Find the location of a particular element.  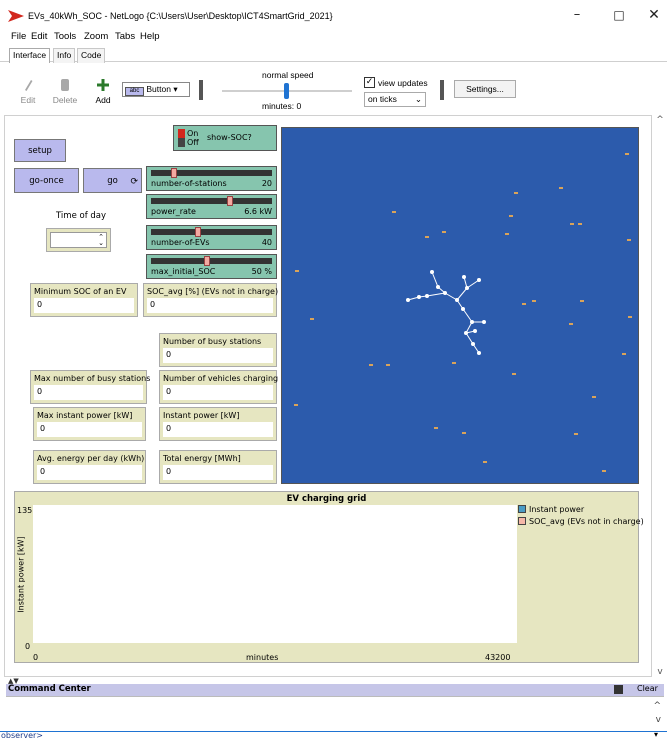

ticks-counter: minutes: 0 is located at coordinates (282, 106).